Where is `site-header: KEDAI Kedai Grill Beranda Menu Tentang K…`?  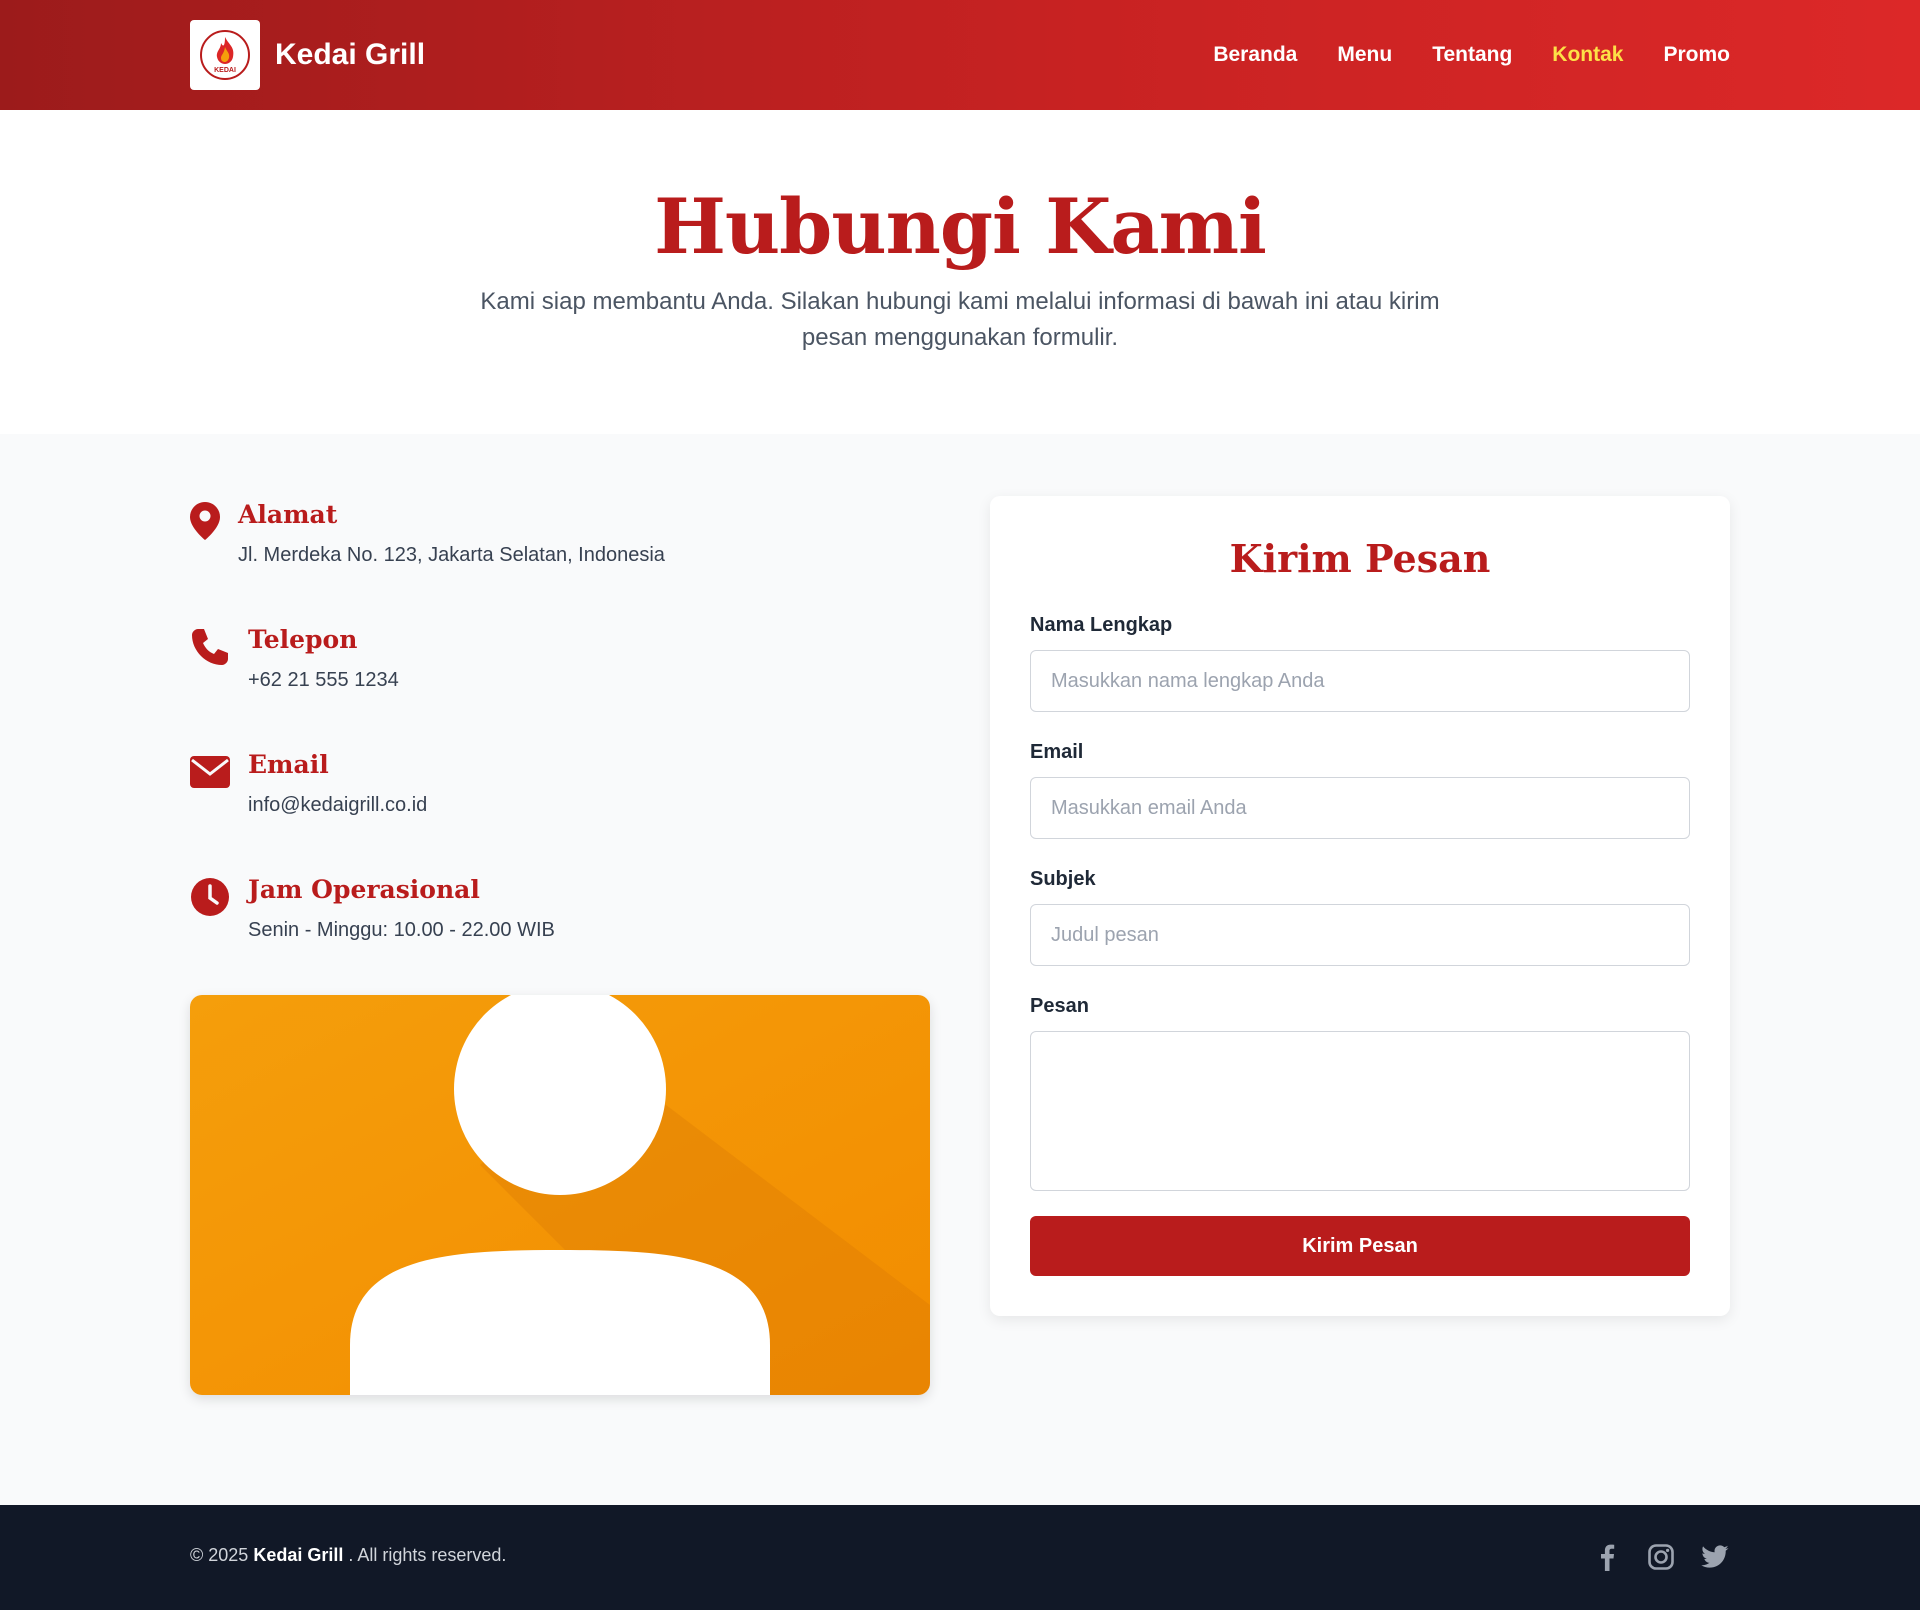 site-header: KEDAI Kedai Grill Beranda Menu Tentang K… is located at coordinates (960, 55).